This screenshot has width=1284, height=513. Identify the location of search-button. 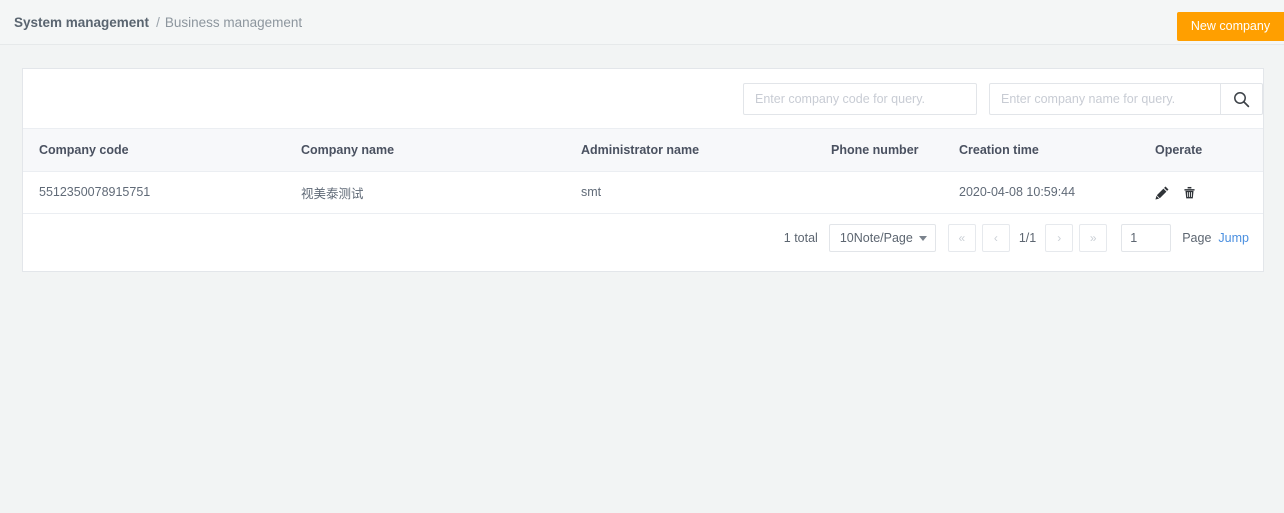
(1242, 99).